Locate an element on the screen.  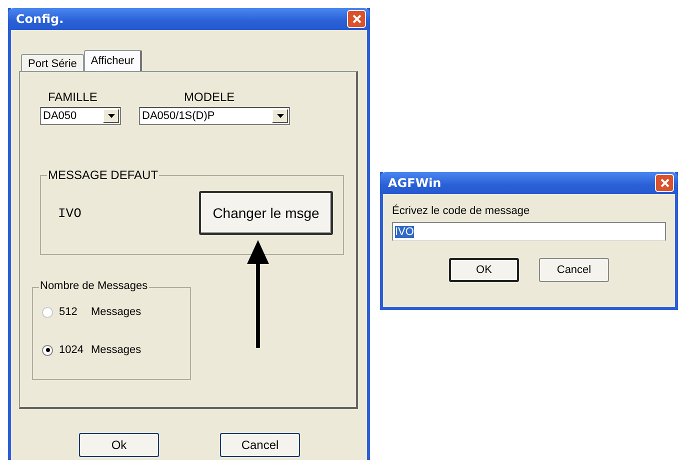
tab: Afficheur is located at coordinates (113, 60).